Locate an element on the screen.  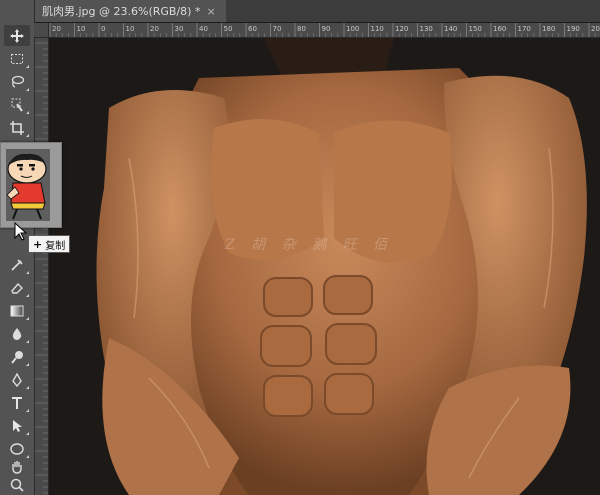
arrow-icon is located at coordinates (17, 425).